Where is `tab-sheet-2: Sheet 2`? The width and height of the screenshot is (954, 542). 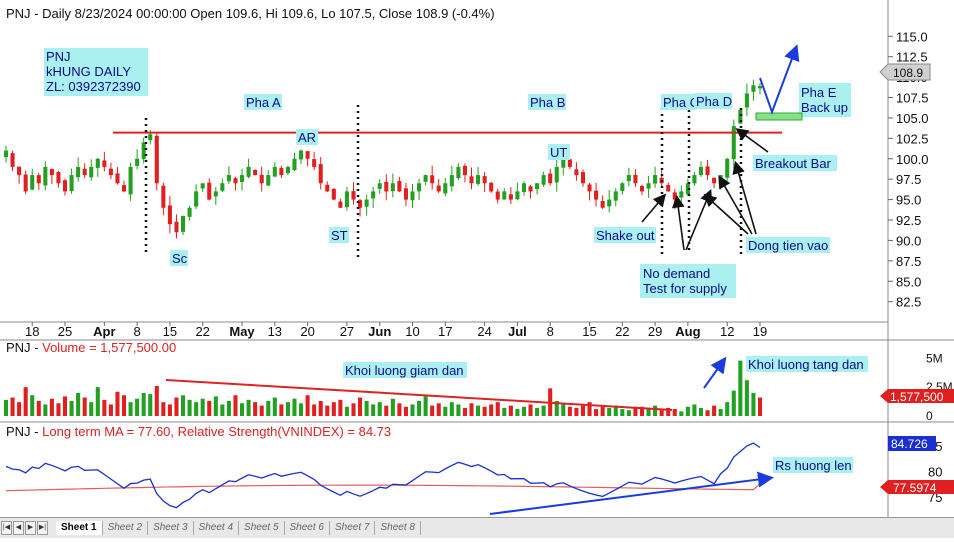 tab-sheet-2: Sheet 2 is located at coordinates (126, 528).